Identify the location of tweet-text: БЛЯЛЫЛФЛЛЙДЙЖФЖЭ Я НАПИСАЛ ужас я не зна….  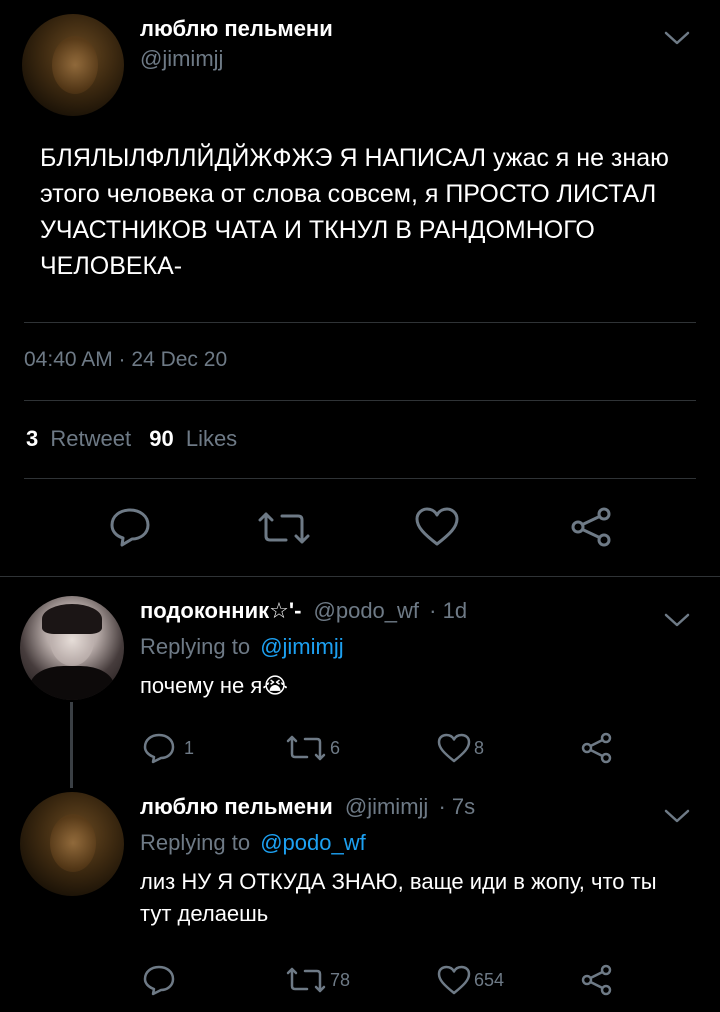
(354, 212).